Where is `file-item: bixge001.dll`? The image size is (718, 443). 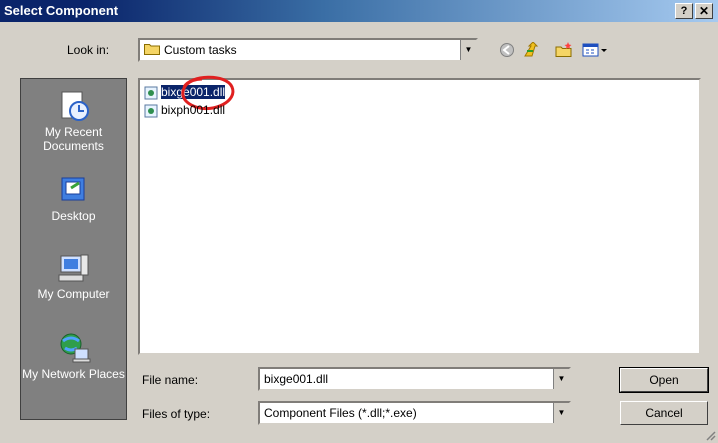 file-item: bixge001.dll is located at coordinates (189, 92).